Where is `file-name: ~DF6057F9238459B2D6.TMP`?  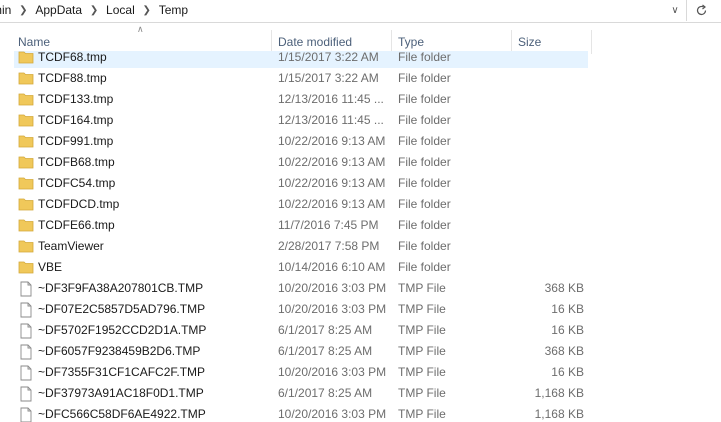
file-name: ~DF6057F9238459B2D6.TMP is located at coordinates (119, 351).